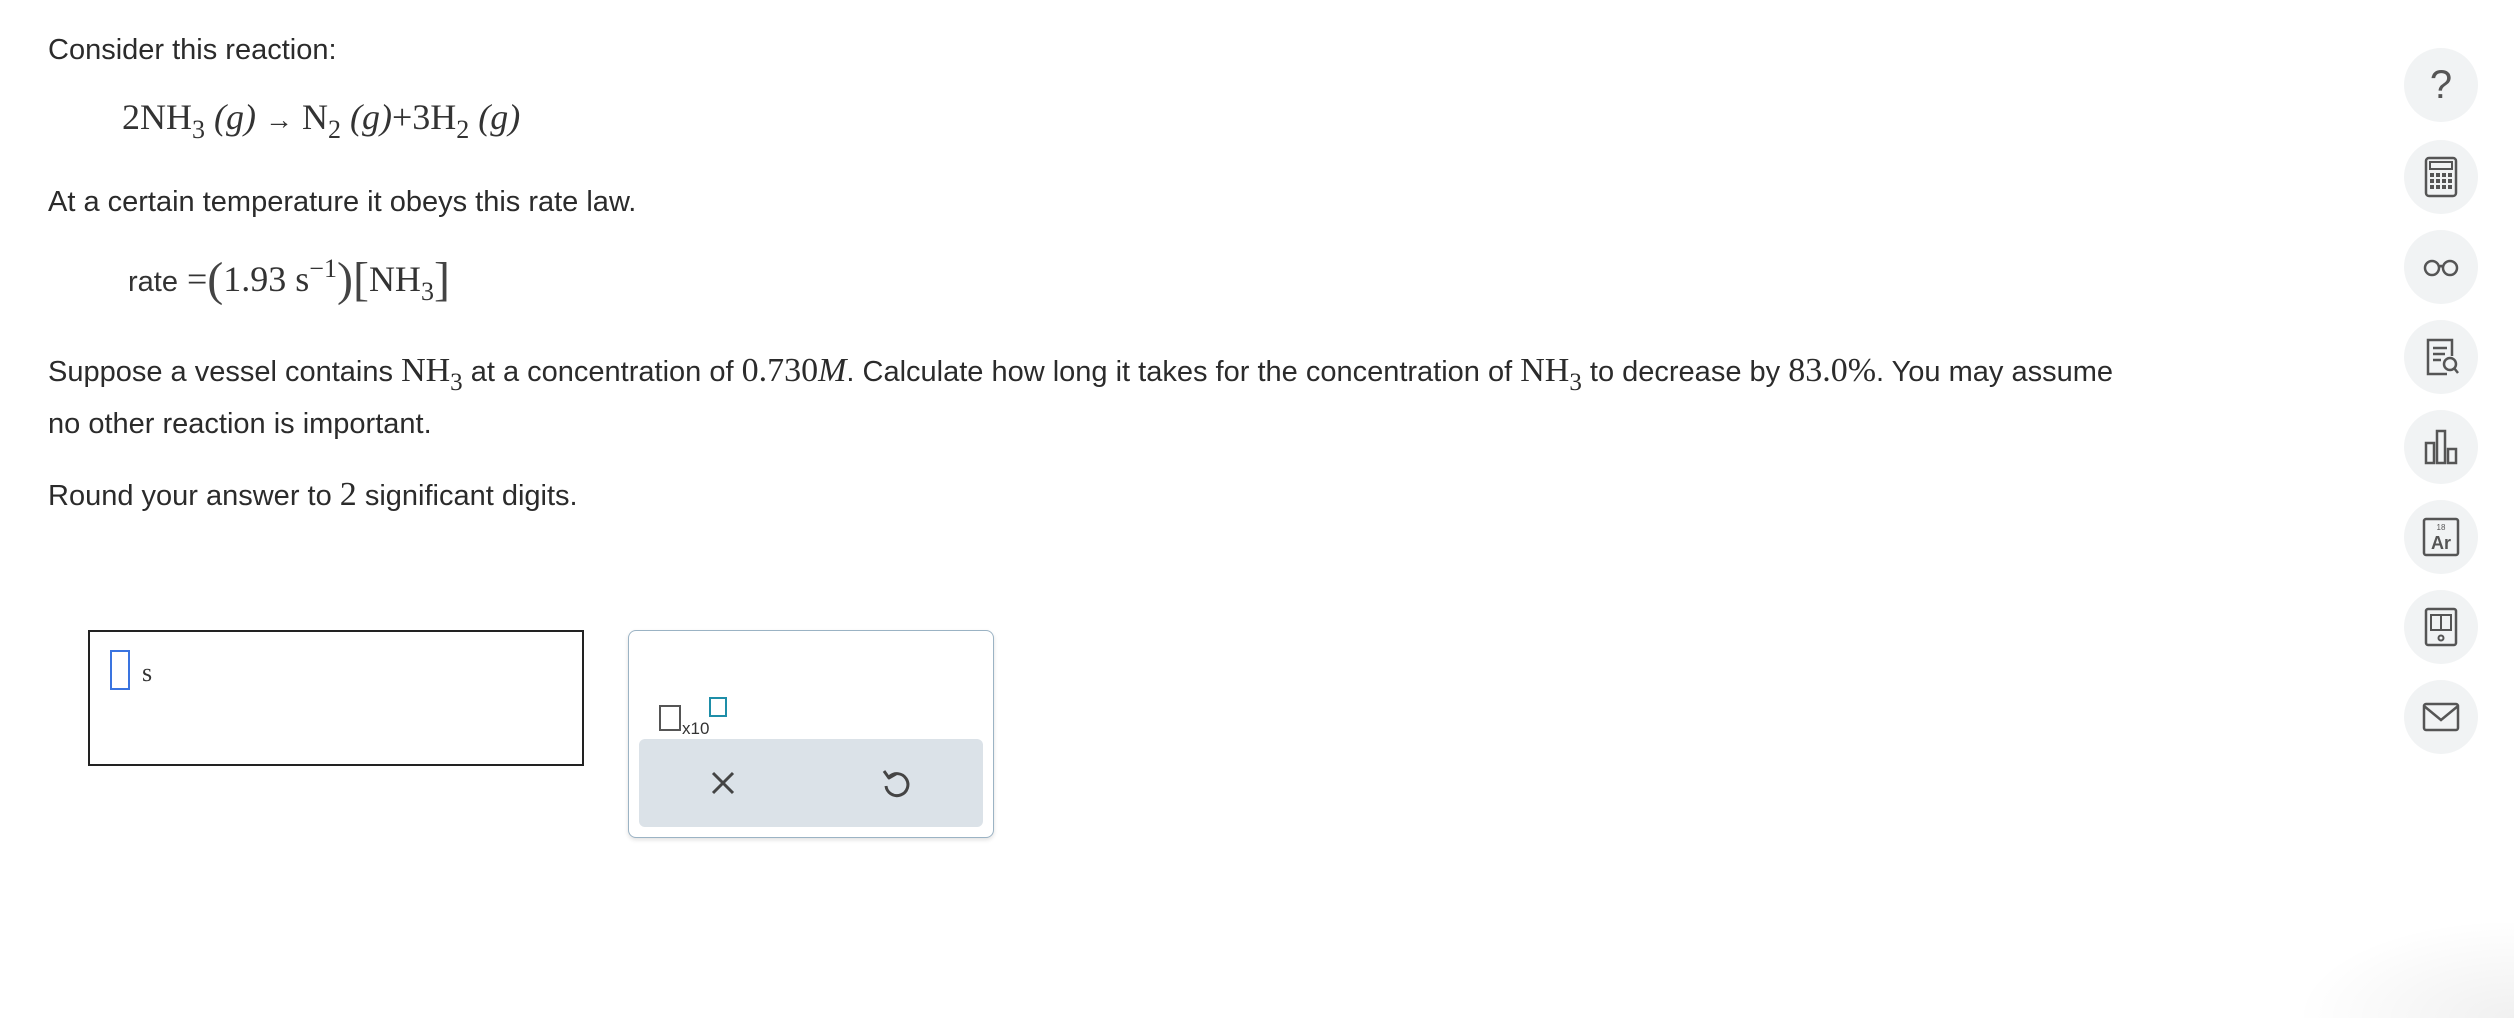 The height and width of the screenshot is (1018, 2514). Describe the element at coordinates (2441, 543) in the screenshot. I see `svg-text: Ar` at that location.